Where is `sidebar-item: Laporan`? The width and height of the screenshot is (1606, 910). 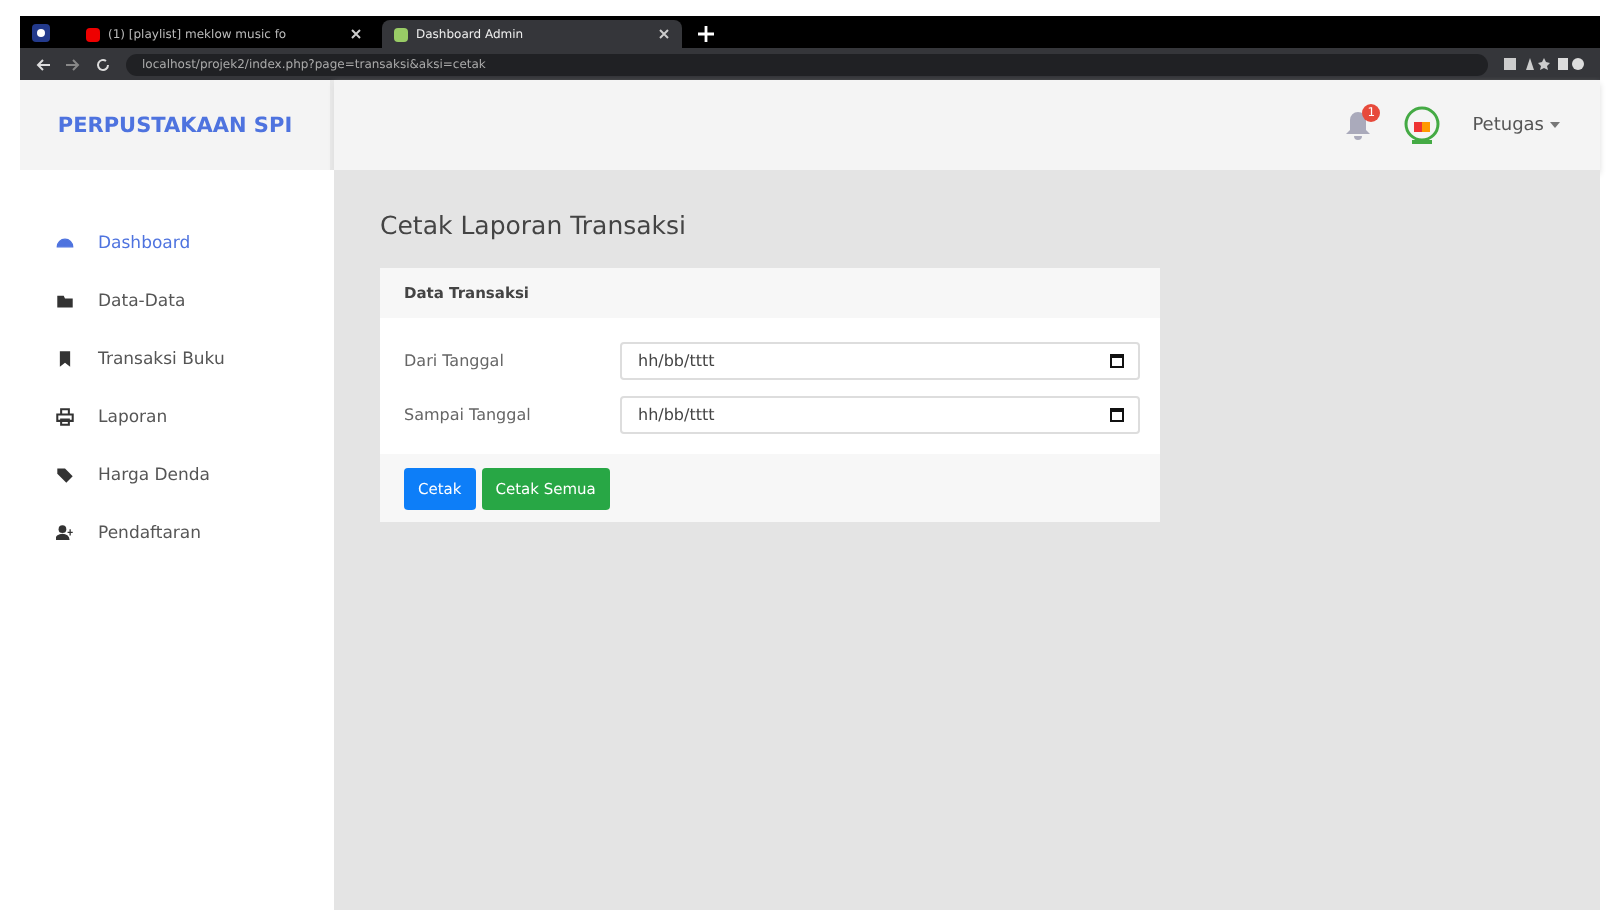
sidebar-item: Laporan is located at coordinates (177, 417).